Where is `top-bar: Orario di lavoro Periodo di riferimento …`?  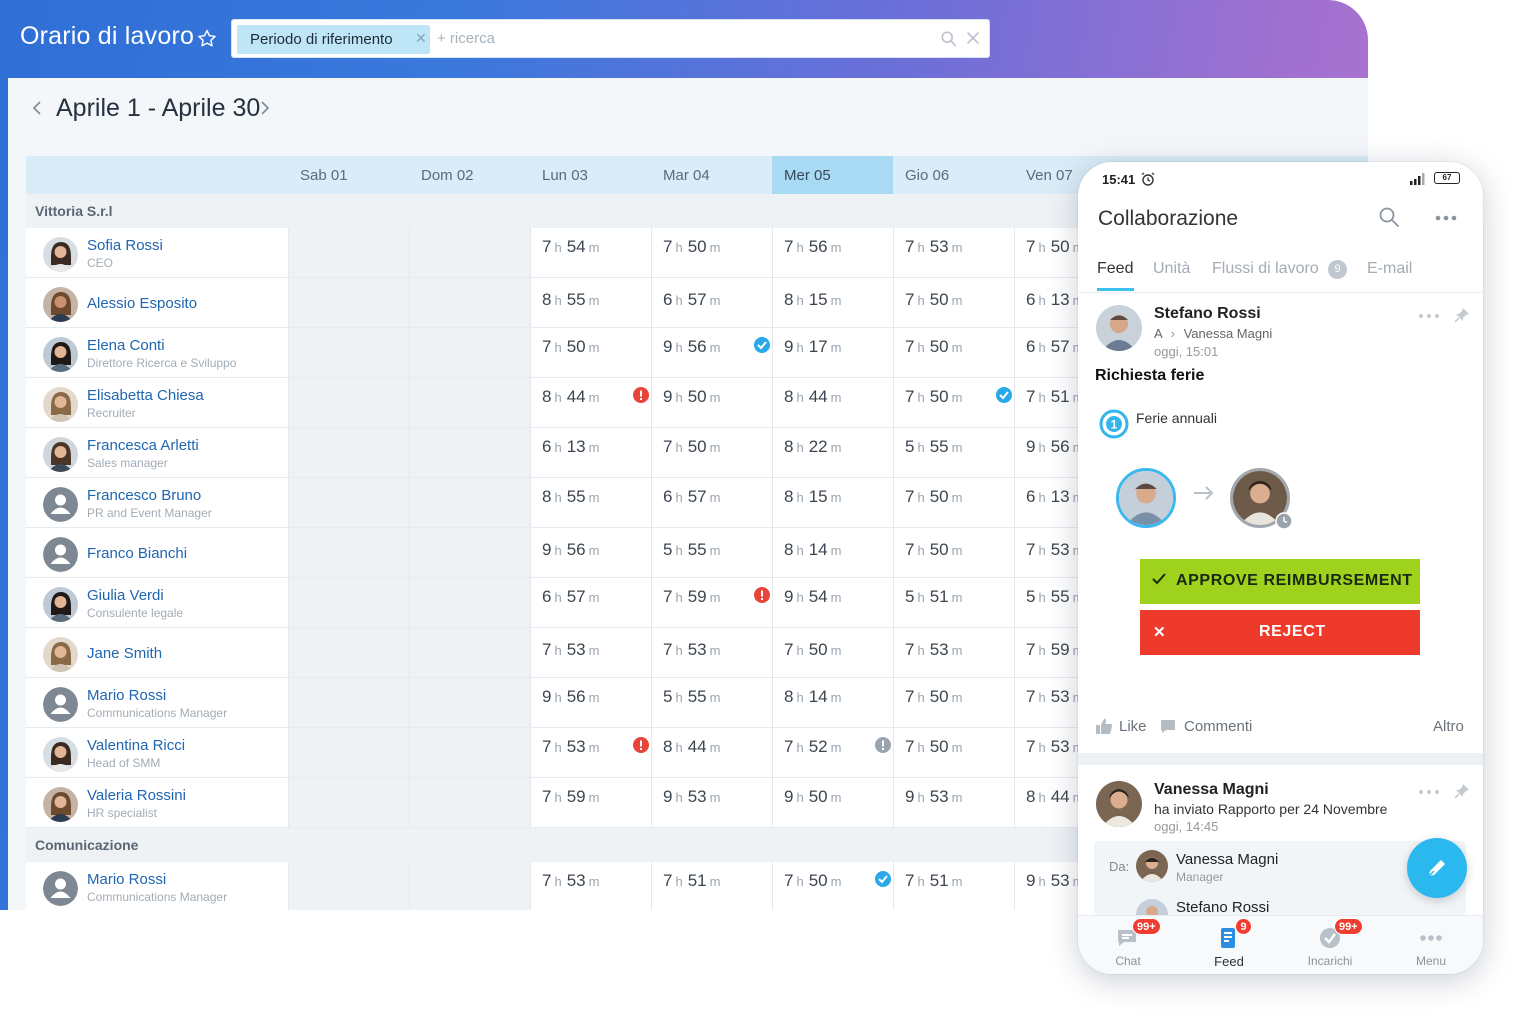 top-bar: Orario di lavoro Periodo di riferimento … is located at coordinates (684, 39).